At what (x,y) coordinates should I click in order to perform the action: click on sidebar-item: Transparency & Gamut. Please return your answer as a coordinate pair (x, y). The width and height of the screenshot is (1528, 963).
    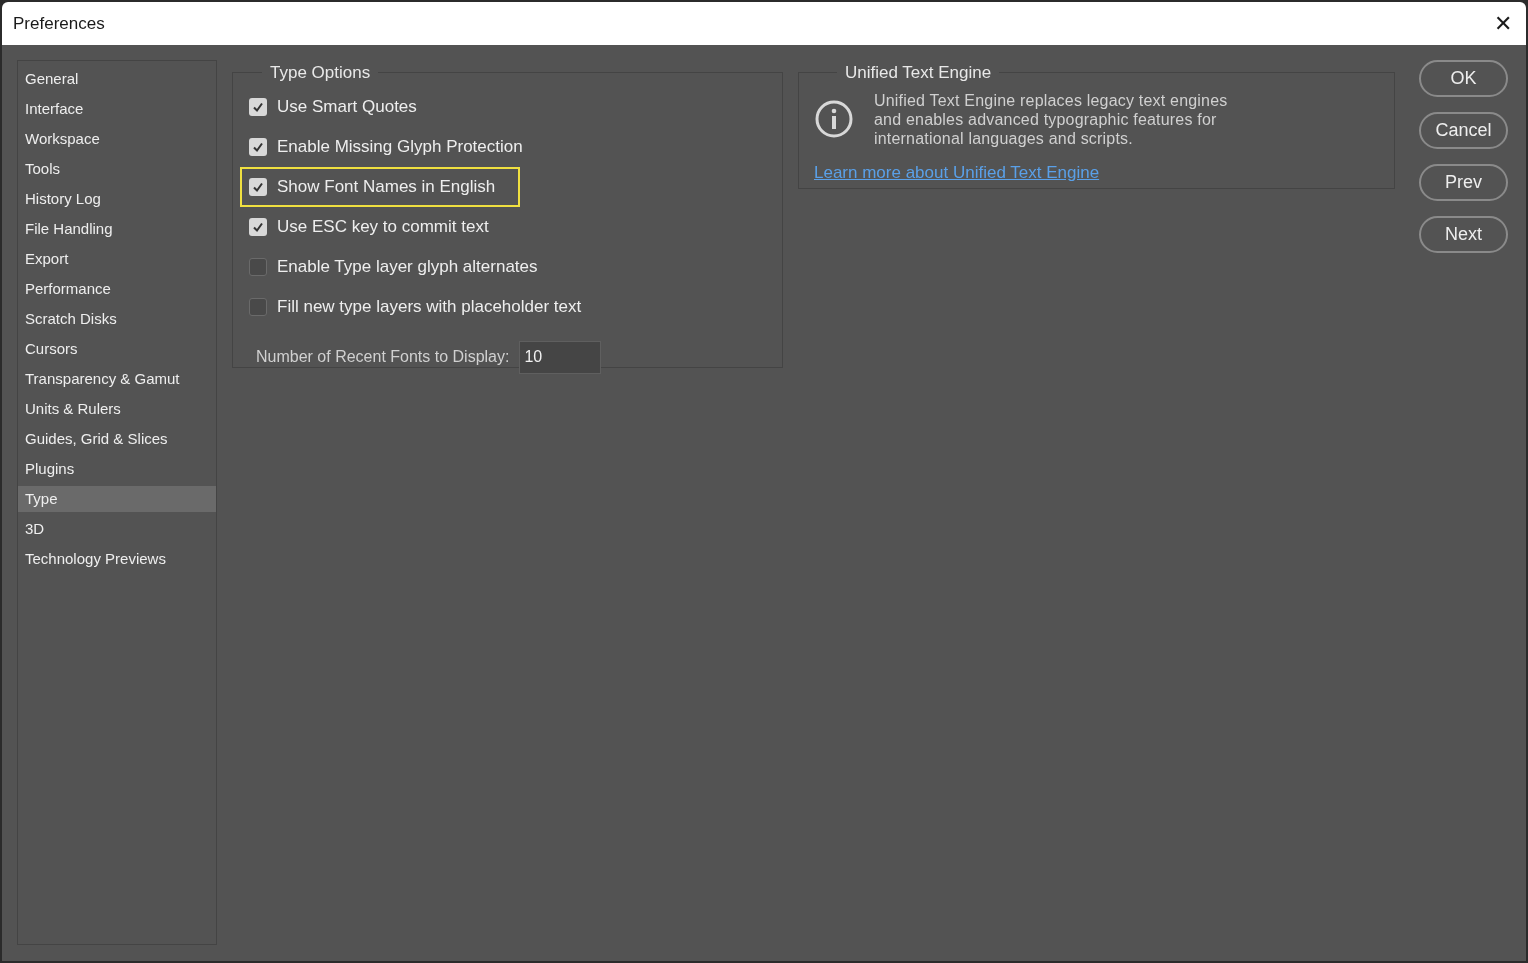
    Looking at the image, I should click on (117, 379).